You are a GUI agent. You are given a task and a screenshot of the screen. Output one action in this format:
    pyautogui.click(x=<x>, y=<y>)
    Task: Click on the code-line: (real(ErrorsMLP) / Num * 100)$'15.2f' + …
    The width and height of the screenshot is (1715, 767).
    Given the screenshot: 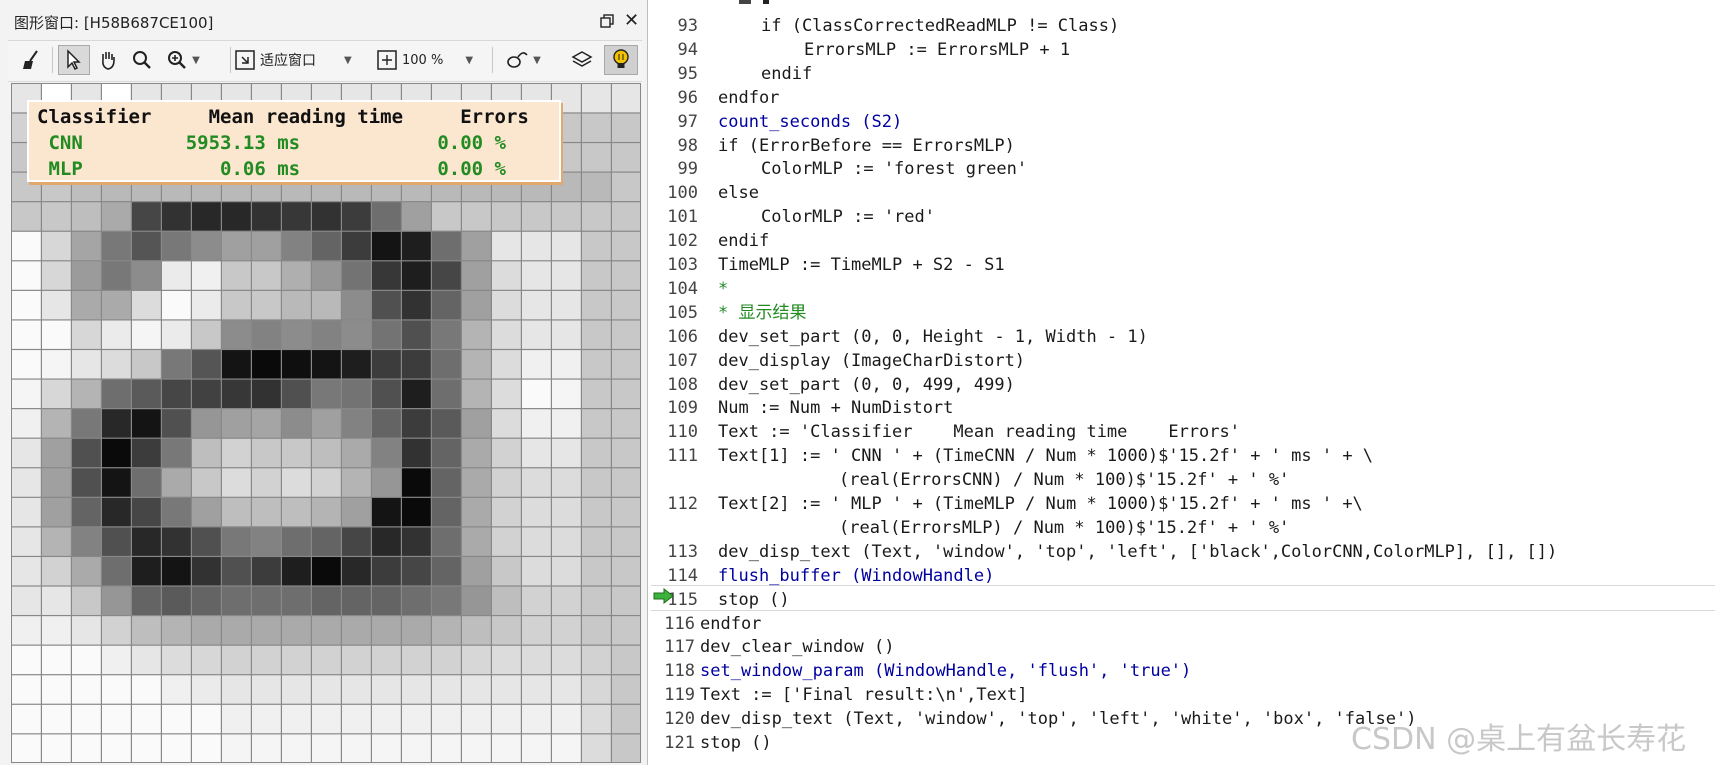 What is the action you would take?
    pyautogui.click(x=1182, y=528)
    